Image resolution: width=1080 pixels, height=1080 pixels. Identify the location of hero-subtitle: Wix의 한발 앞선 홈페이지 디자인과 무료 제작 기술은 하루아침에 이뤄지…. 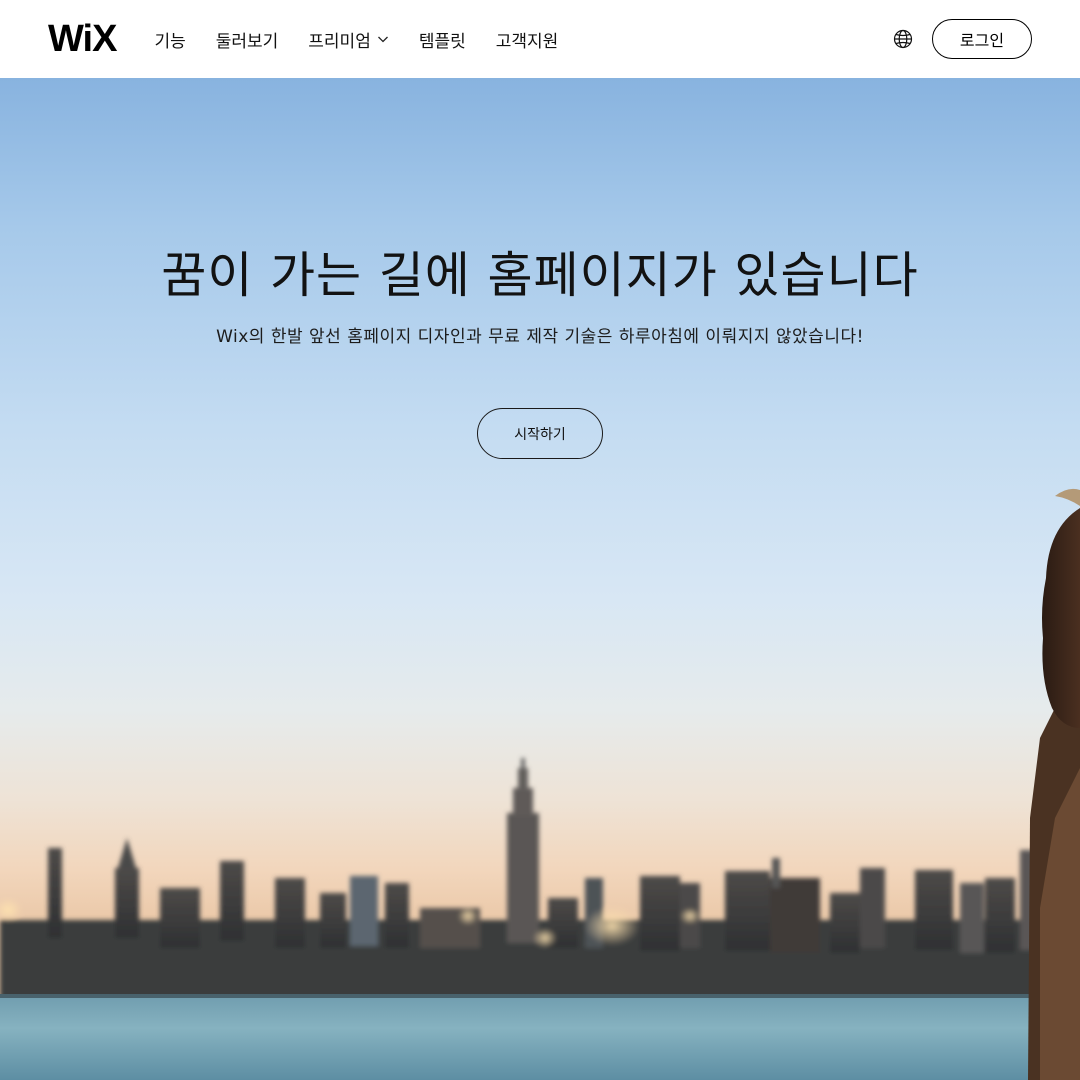
(540, 337).